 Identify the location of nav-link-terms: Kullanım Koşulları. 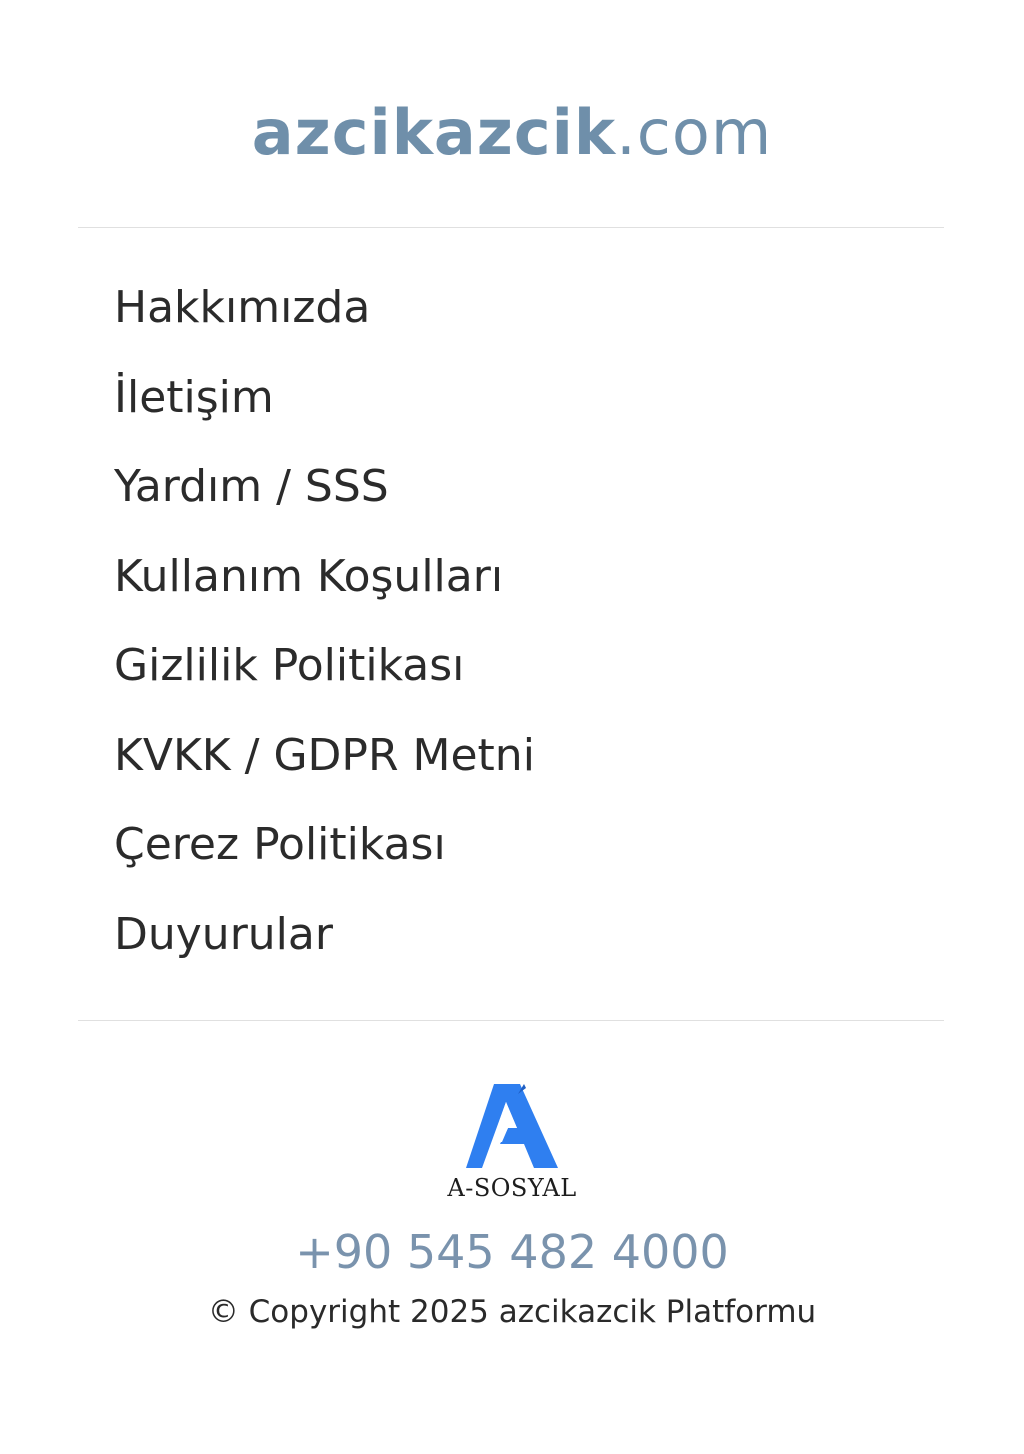
(324, 577).